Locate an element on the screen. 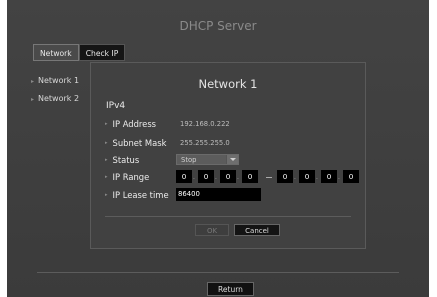 The width and height of the screenshot is (437, 297). ok-button: OK is located at coordinates (212, 230).